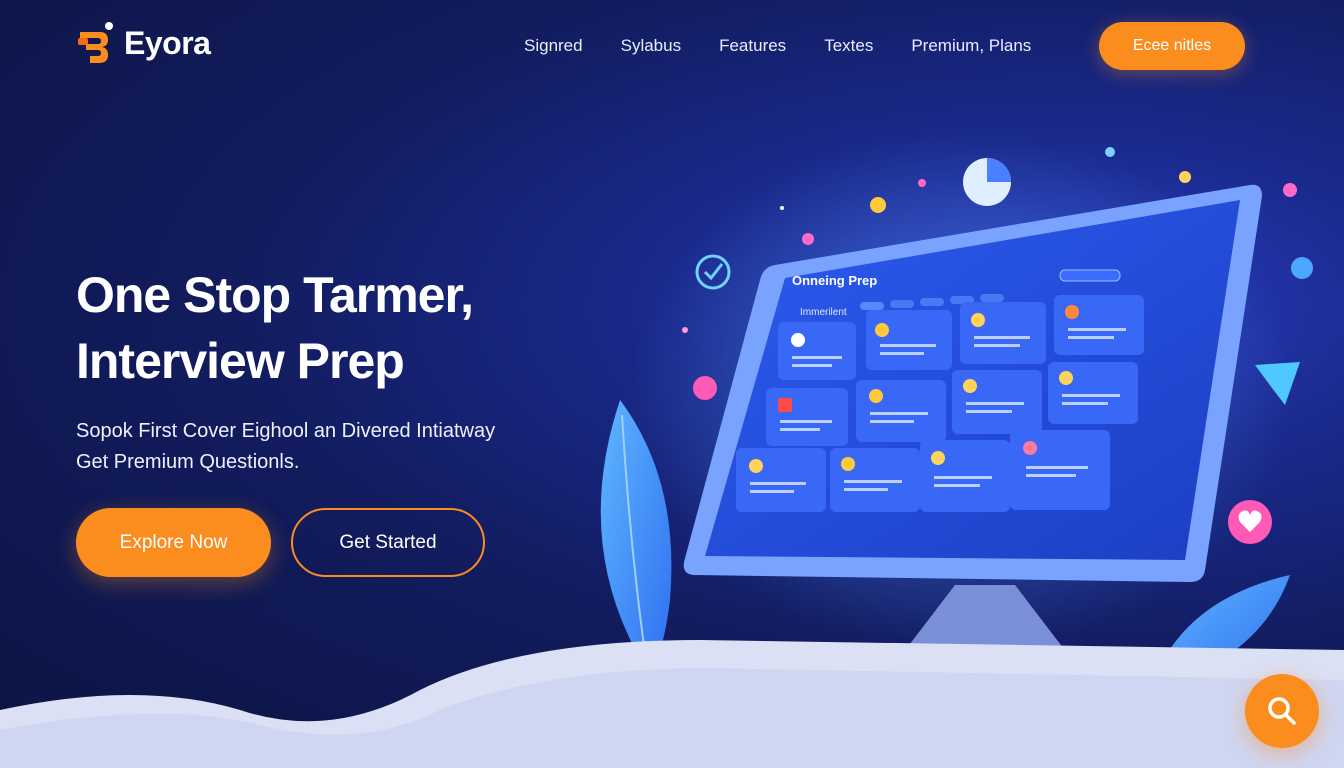 This screenshot has width=1344, height=768. I want to click on nav-link-textes: Textes, so click(848, 46).